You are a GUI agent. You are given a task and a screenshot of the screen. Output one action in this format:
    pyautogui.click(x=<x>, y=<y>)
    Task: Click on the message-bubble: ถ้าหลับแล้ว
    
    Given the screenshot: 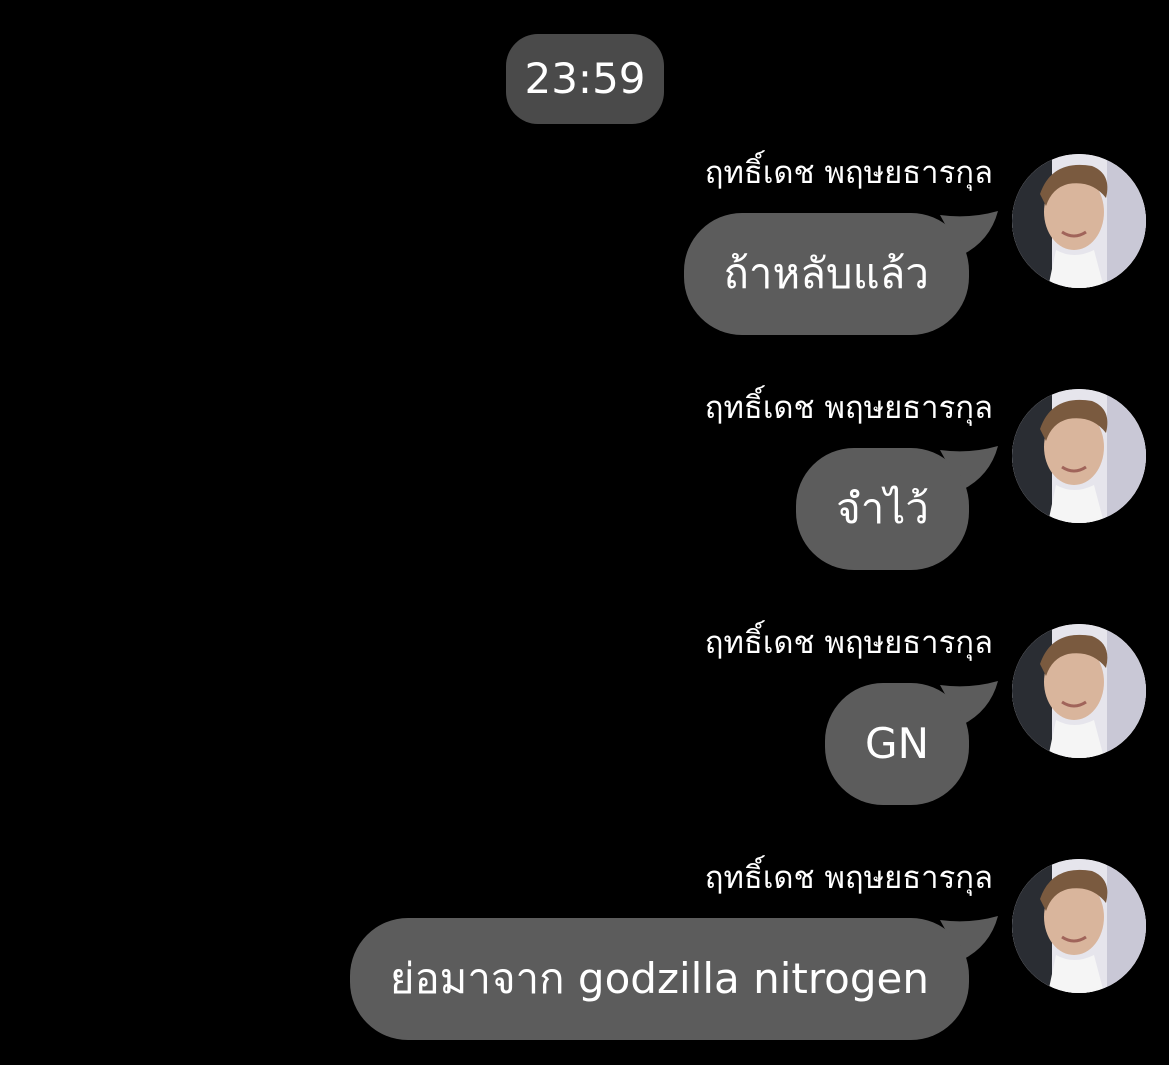 What is the action you would take?
    pyautogui.click(x=826, y=274)
    